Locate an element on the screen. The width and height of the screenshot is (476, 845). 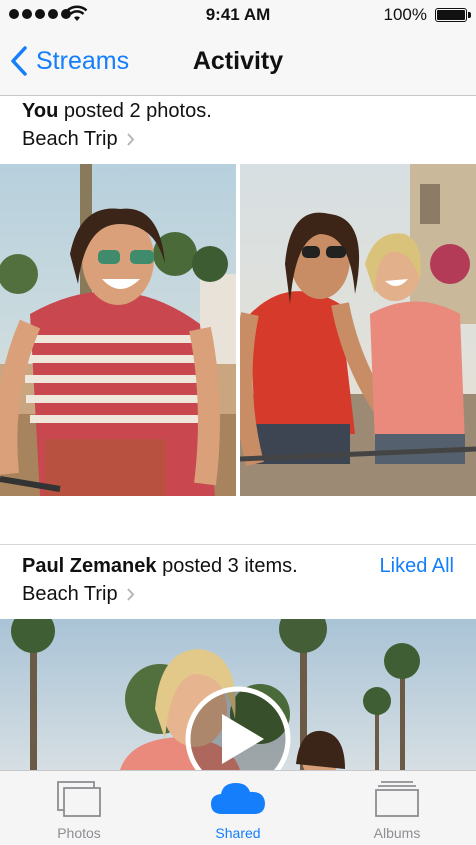
navigation-bar: Streams Activity is located at coordinates (238, 63).